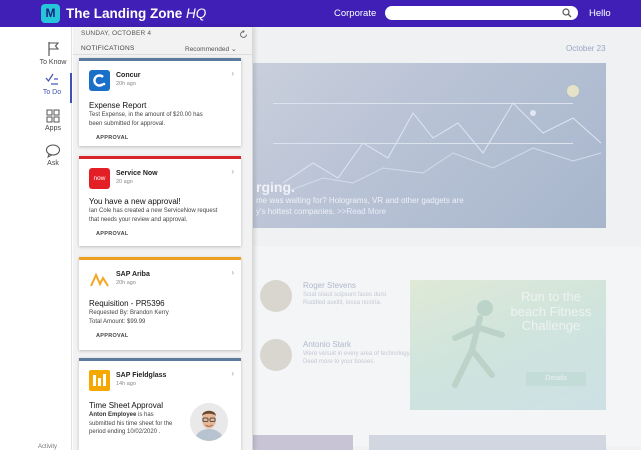 The image size is (641, 450). What do you see at coordinates (116, 33) in the screenshot?
I see `panel-date: SUNDAY, OCTOBER 4` at bounding box center [116, 33].